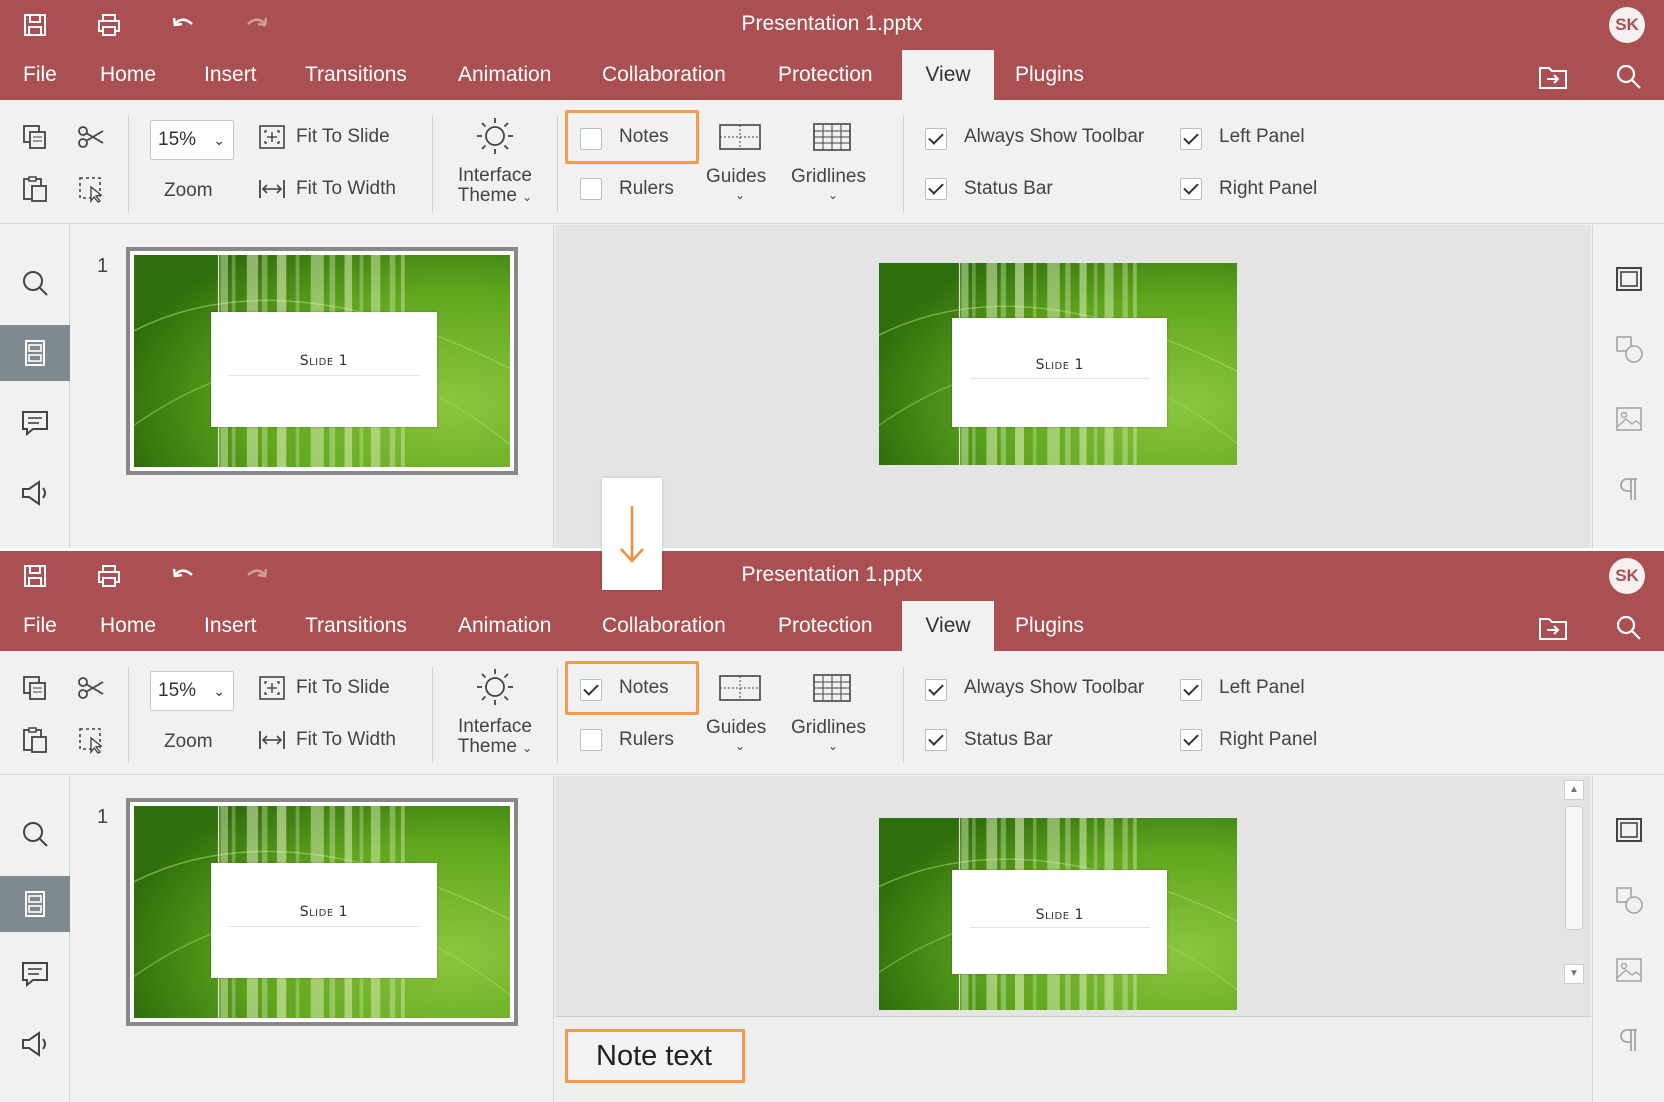  I want to click on note-text: Note text, so click(655, 1056).